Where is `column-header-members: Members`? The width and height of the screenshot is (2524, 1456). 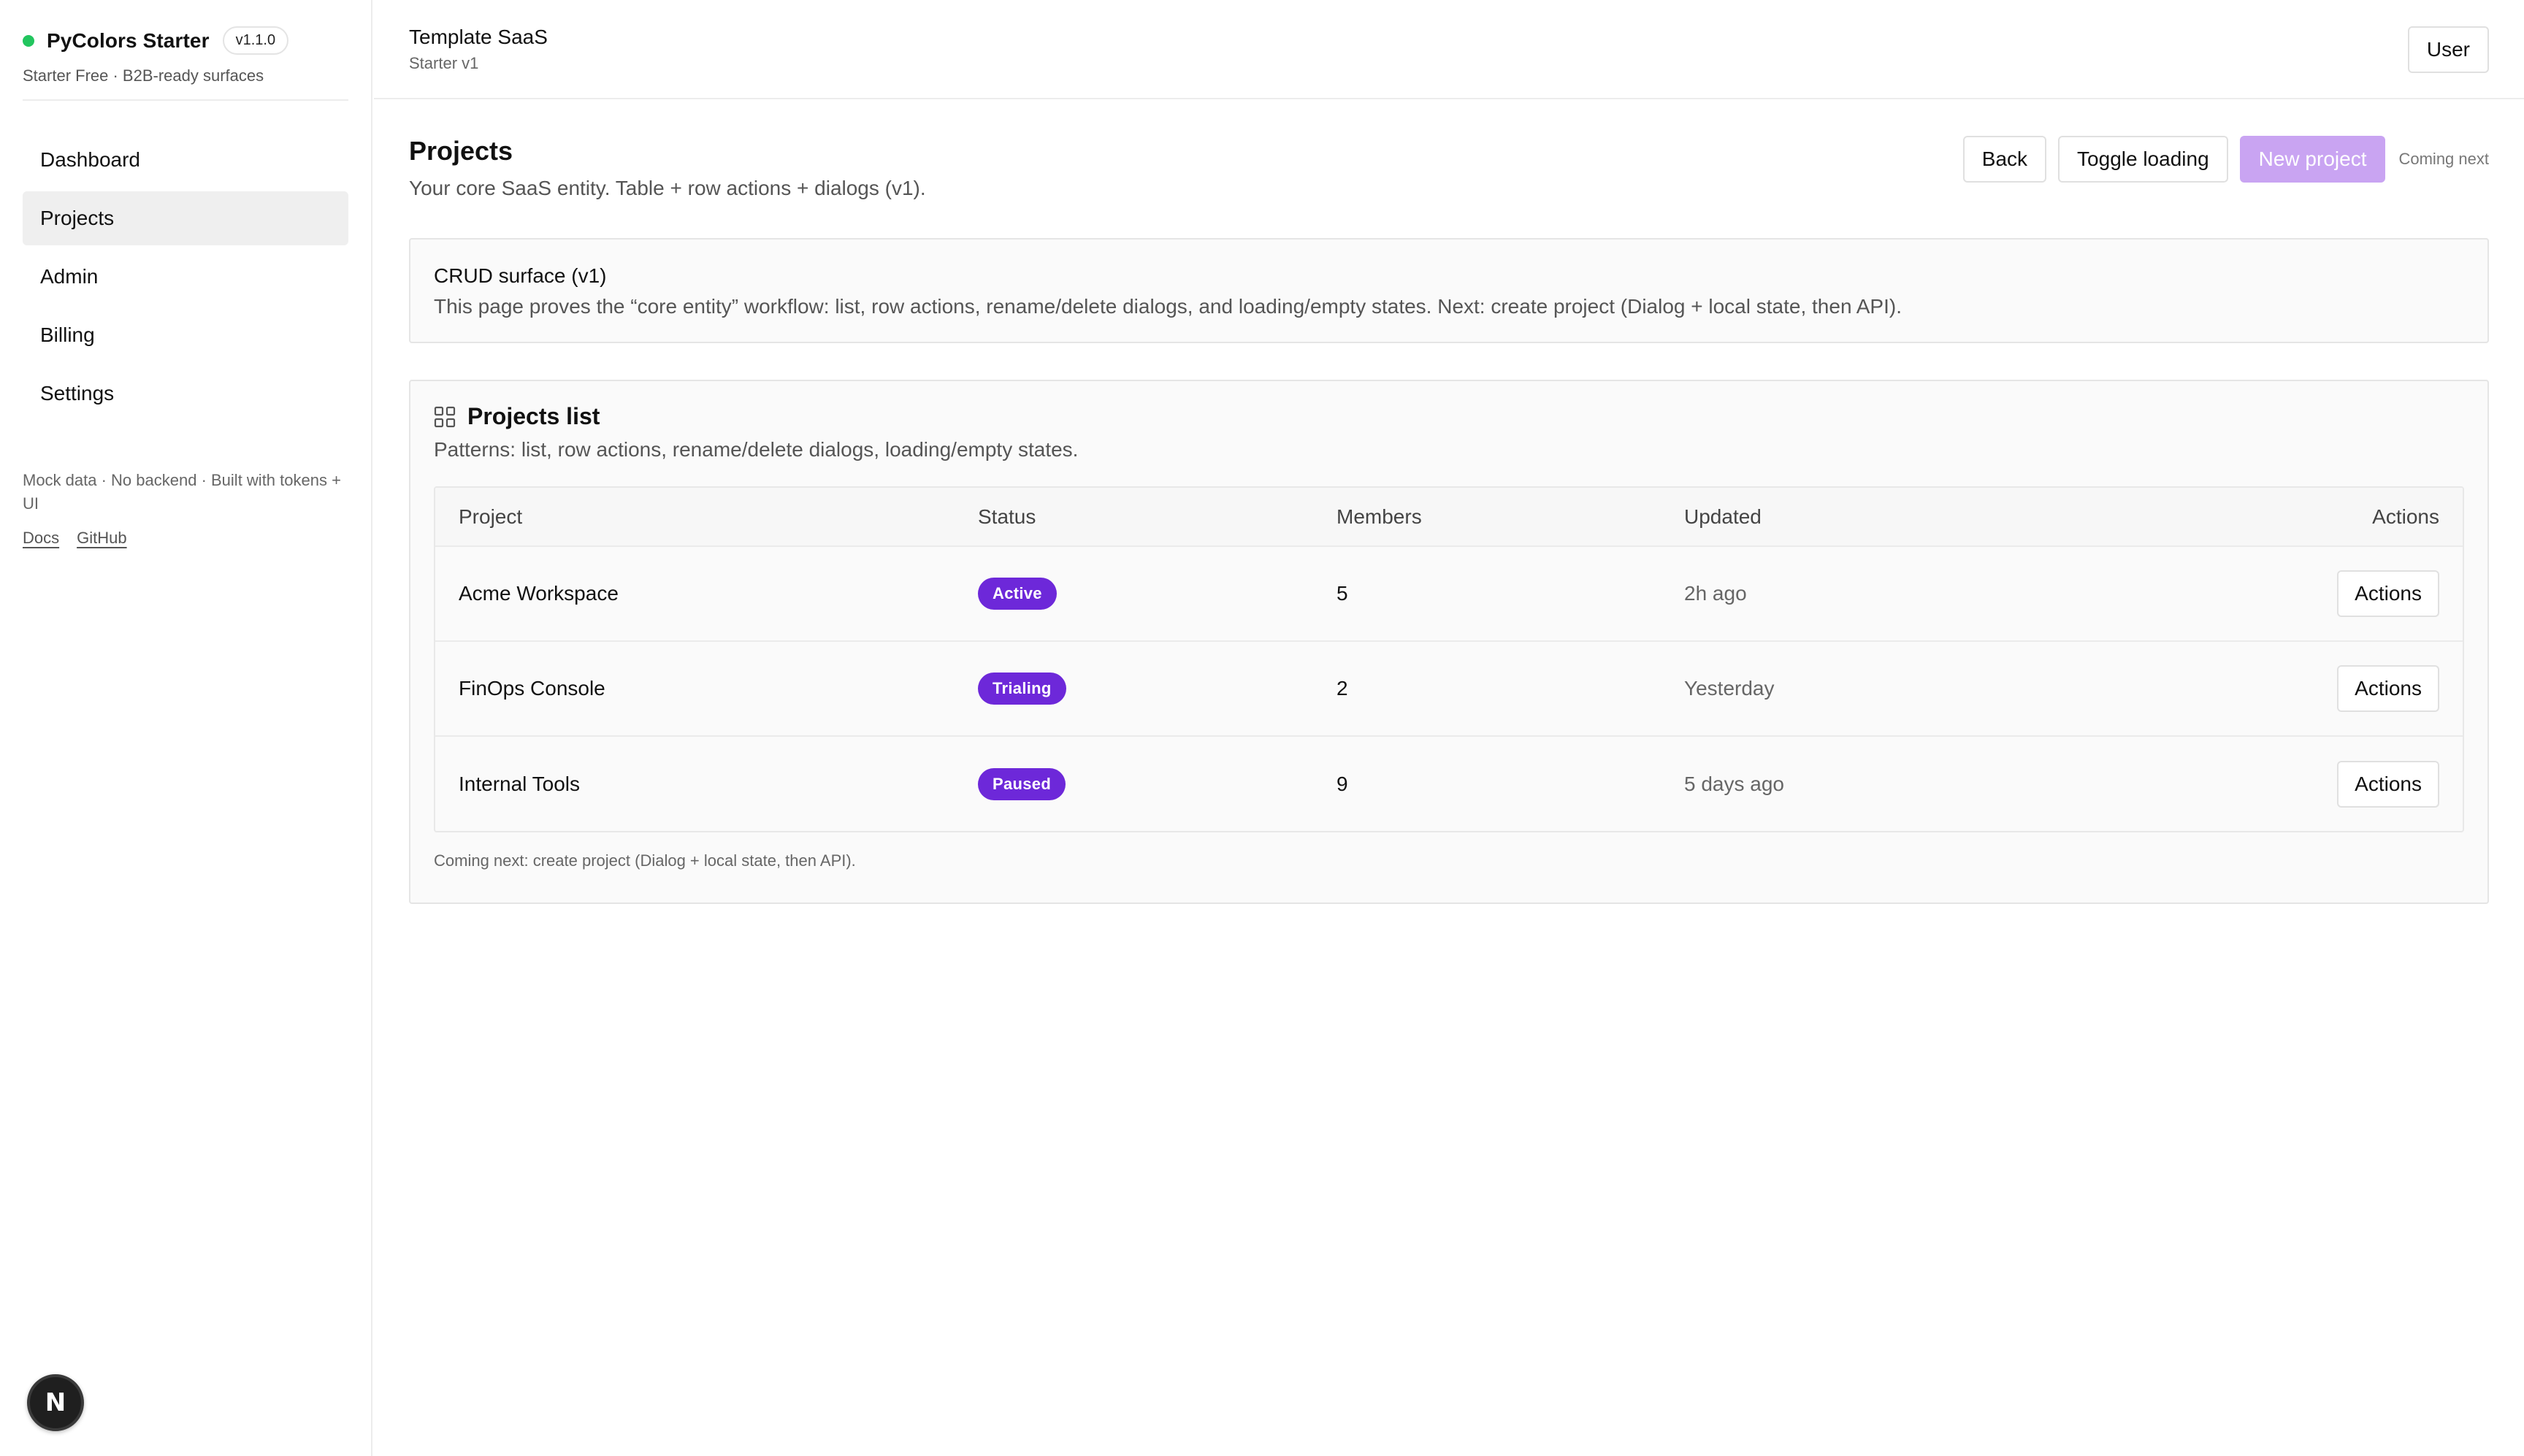
column-header-members: Members is located at coordinates (1510, 517).